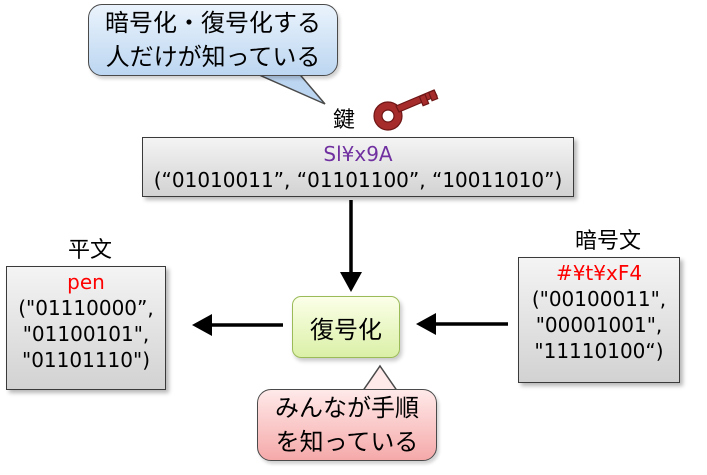 The height and width of the screenshot is (475, 707). What do you see at coordinates (462, 324) in the screenshot?
I see `arrow-cipher-to-decrypt` at bounding box center [462, 324].